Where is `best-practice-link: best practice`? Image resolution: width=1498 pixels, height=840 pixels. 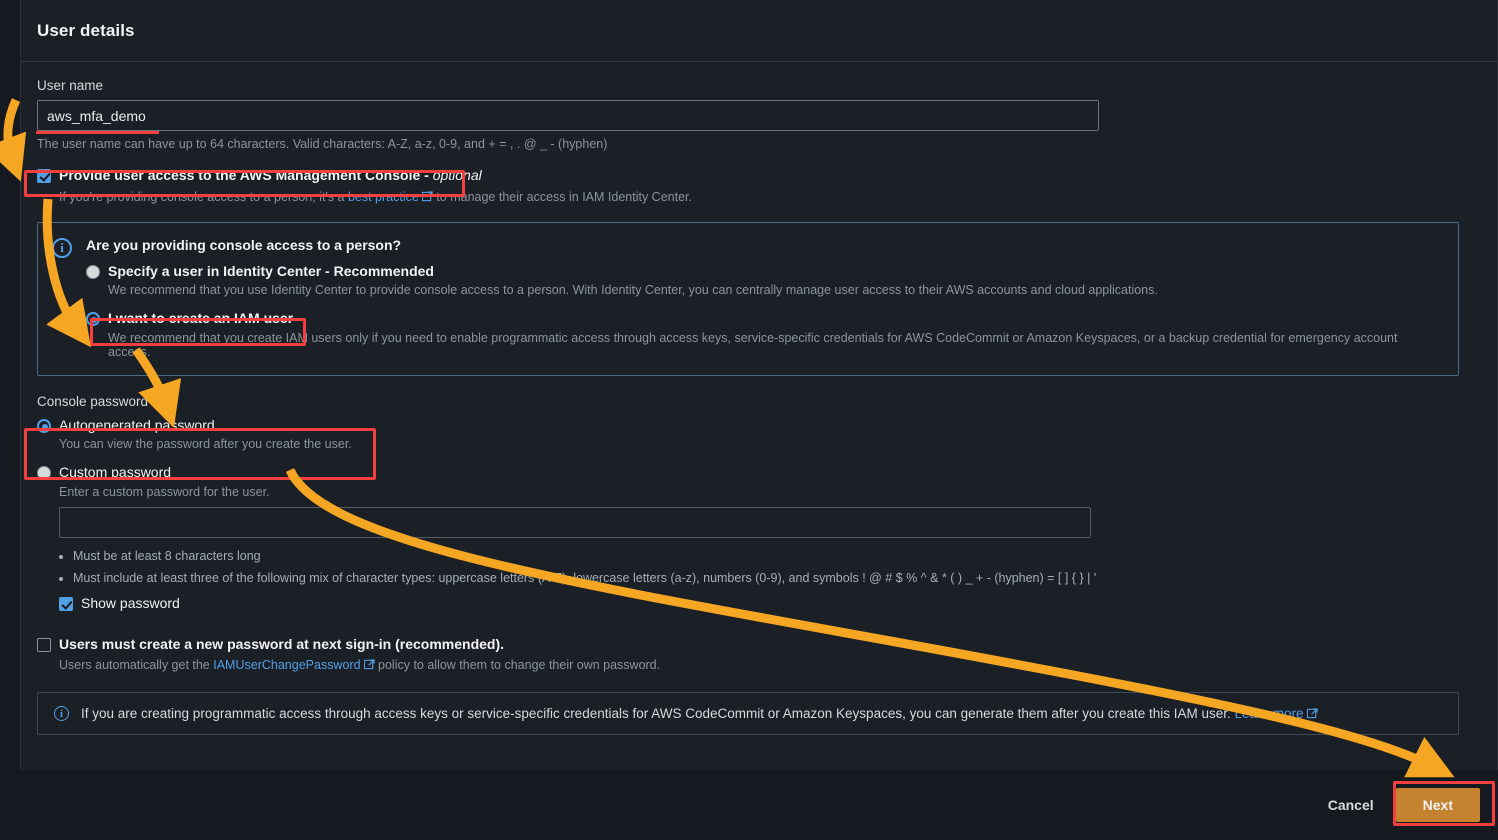
best-practice-link: best practice is located at coordinates (383, 197).